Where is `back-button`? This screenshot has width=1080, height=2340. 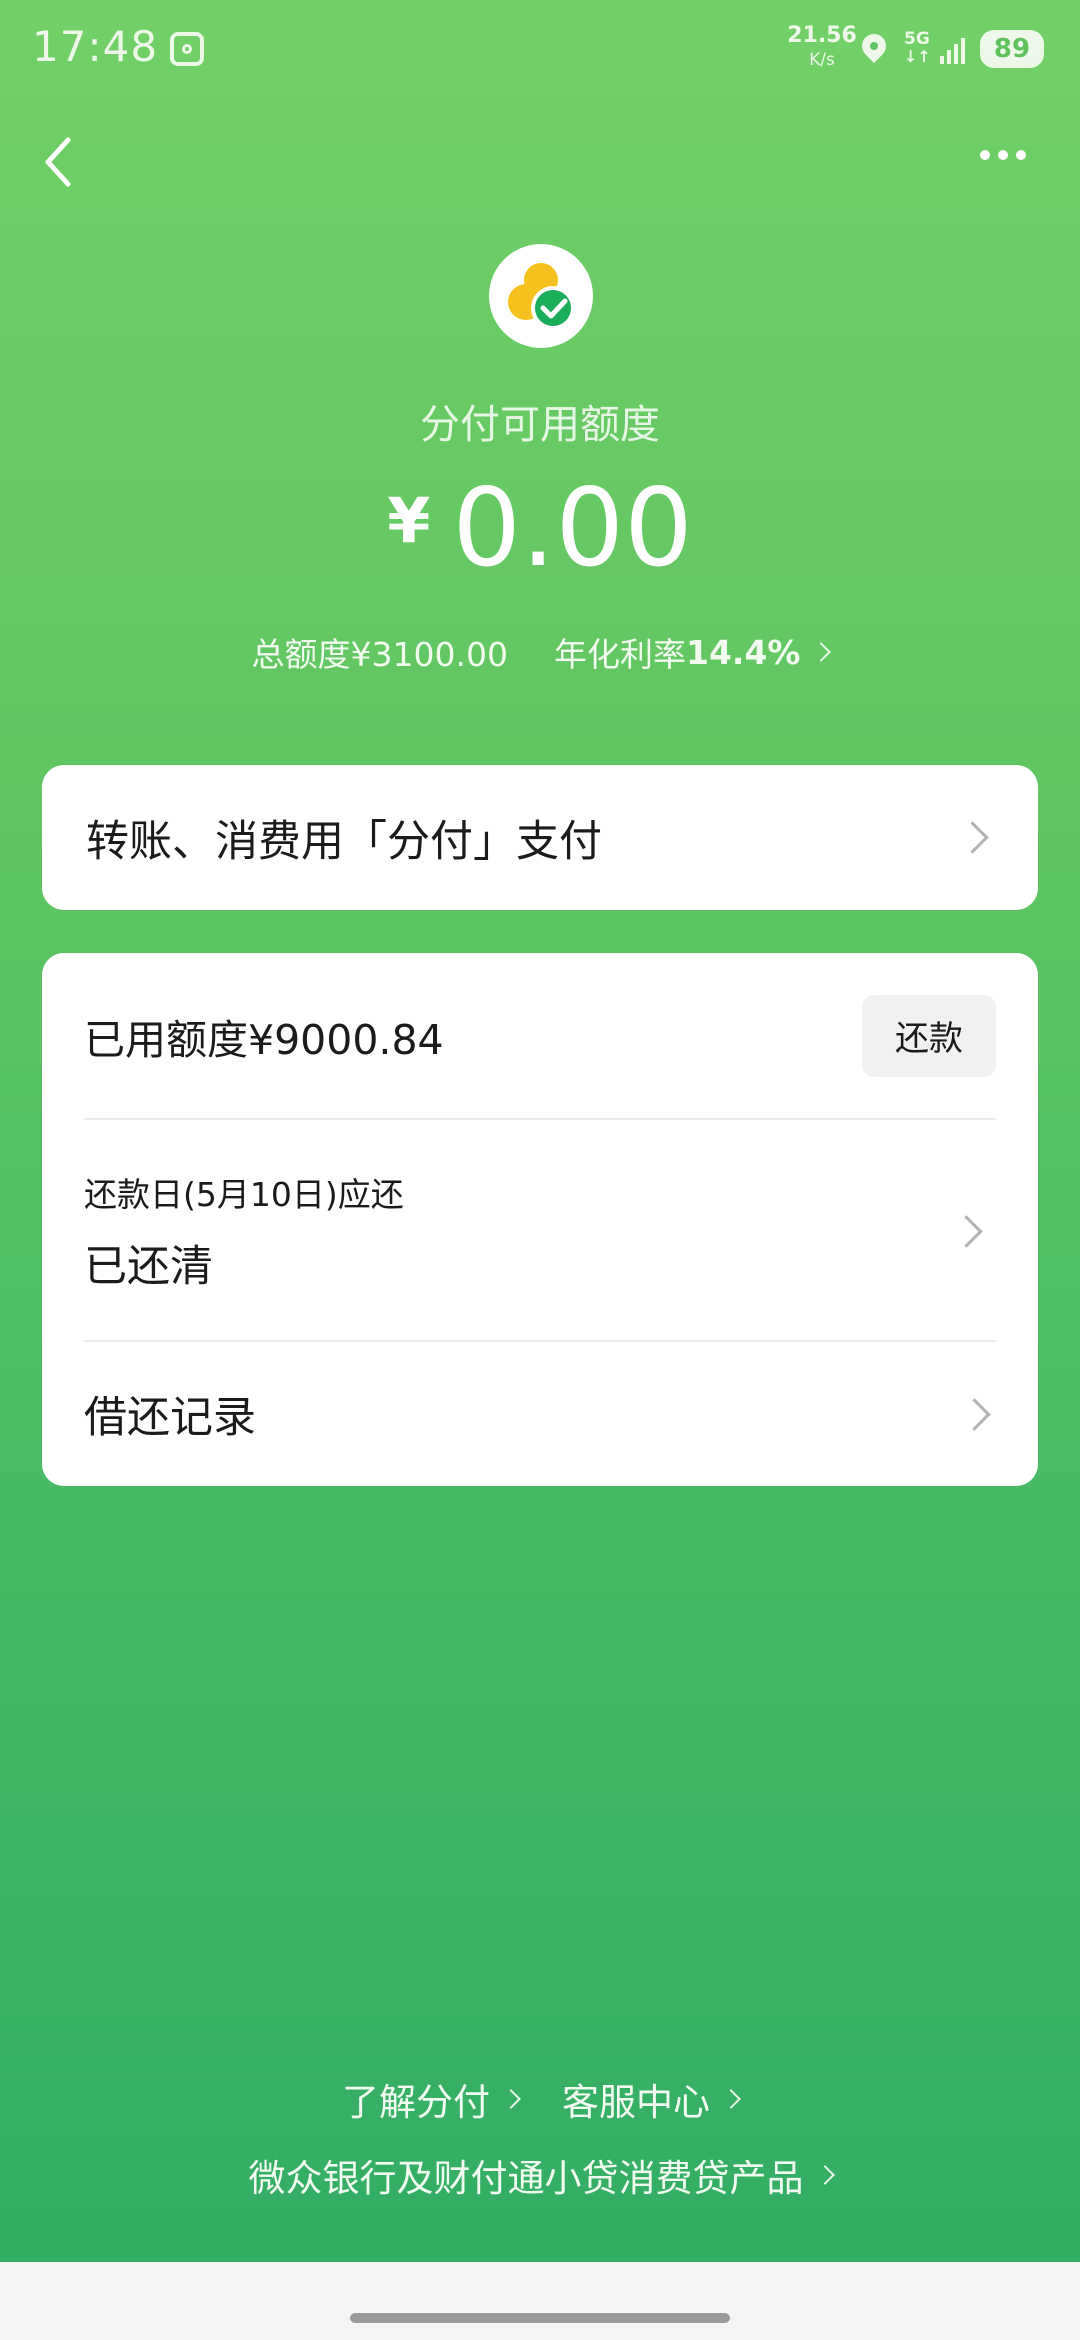 back-button is located at coordinates (59, 162).